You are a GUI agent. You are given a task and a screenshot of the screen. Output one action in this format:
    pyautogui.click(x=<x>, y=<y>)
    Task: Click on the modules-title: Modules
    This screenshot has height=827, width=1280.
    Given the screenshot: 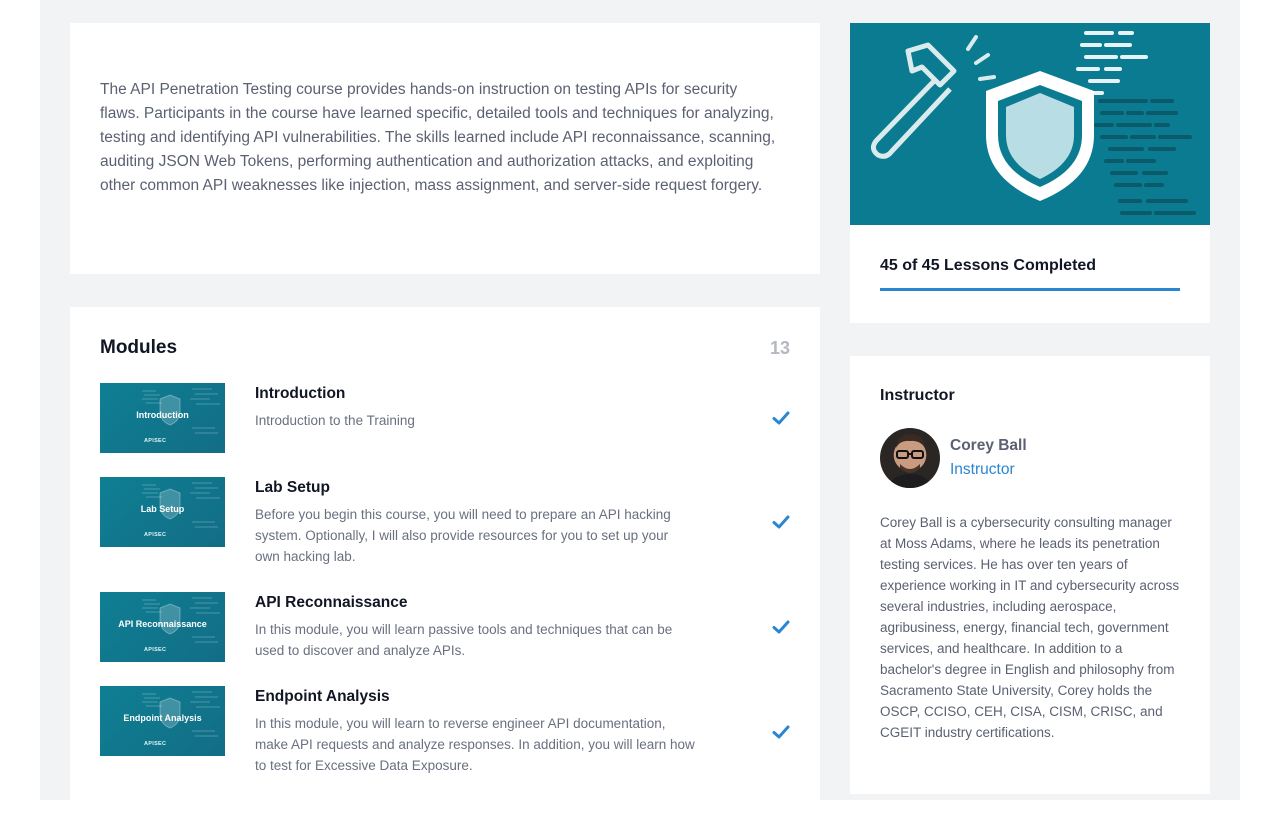 What is the action you would take?
    pyautogui.click(x=139, y=347)
    